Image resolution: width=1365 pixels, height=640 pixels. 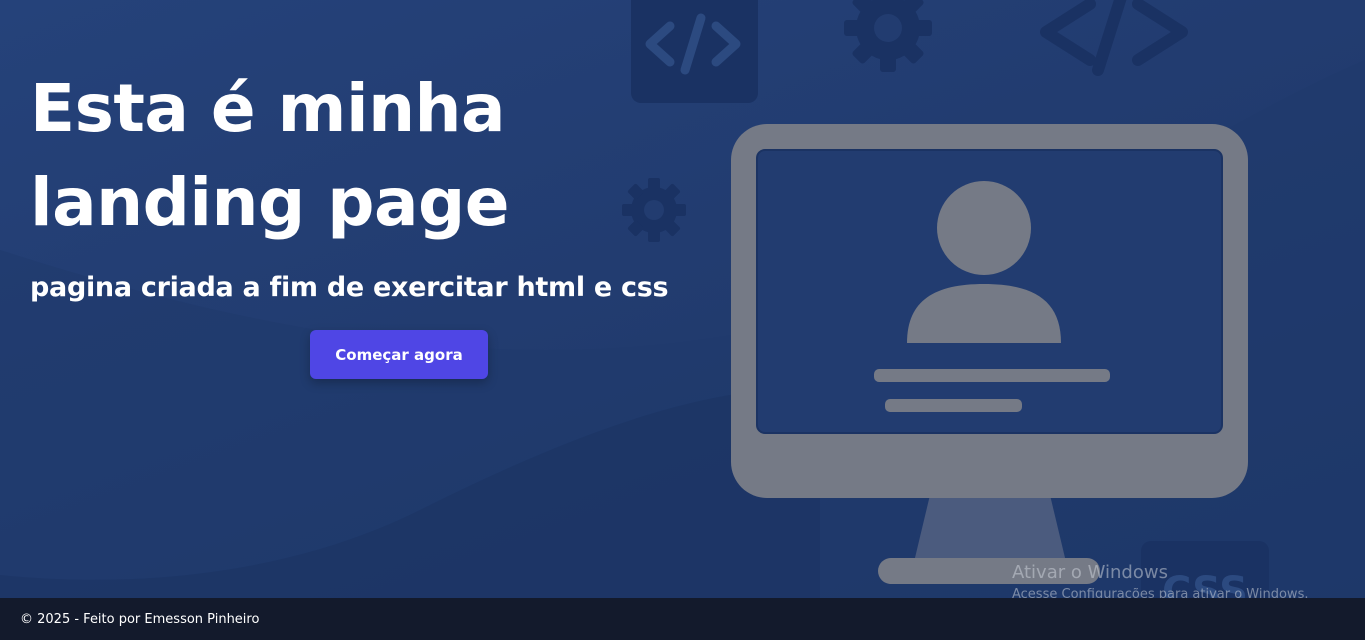 I want to click on gear-icon, so click(x=888, y=36).